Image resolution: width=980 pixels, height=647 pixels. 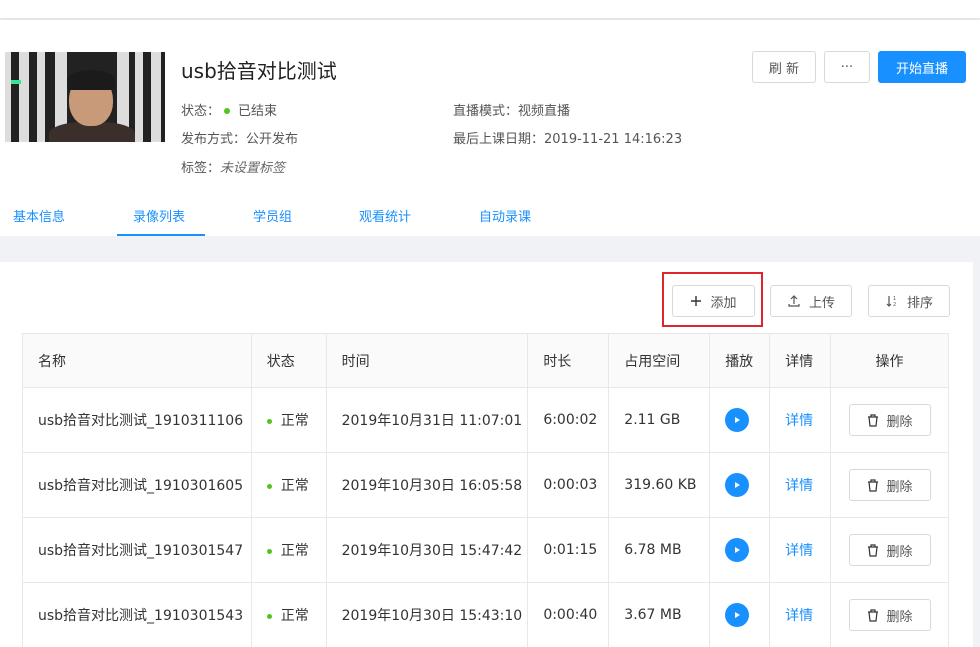 What do you see at coordinates (137, 485) in the screenshot?
I see `row-name: usb拾音对比测试_1910301605` at bounding box center [137, 485].